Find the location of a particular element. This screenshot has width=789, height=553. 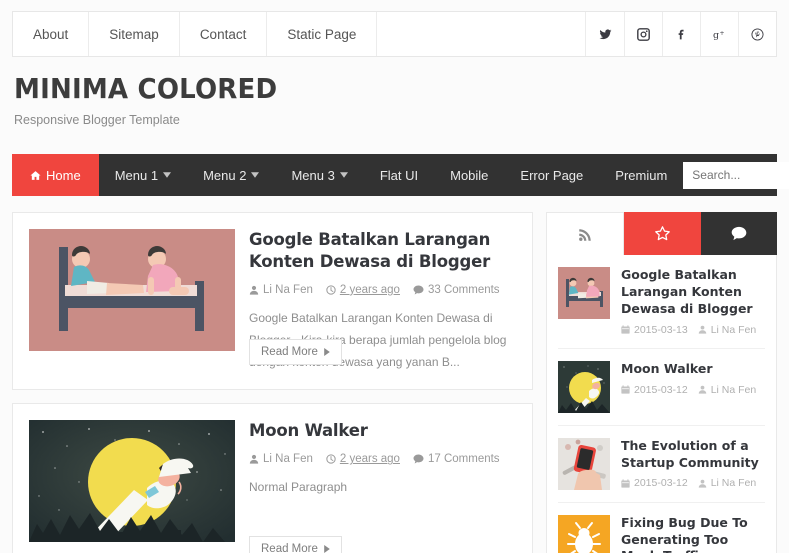

list-item-author-label: Li Na Fen is located at coordinates (733, 329).